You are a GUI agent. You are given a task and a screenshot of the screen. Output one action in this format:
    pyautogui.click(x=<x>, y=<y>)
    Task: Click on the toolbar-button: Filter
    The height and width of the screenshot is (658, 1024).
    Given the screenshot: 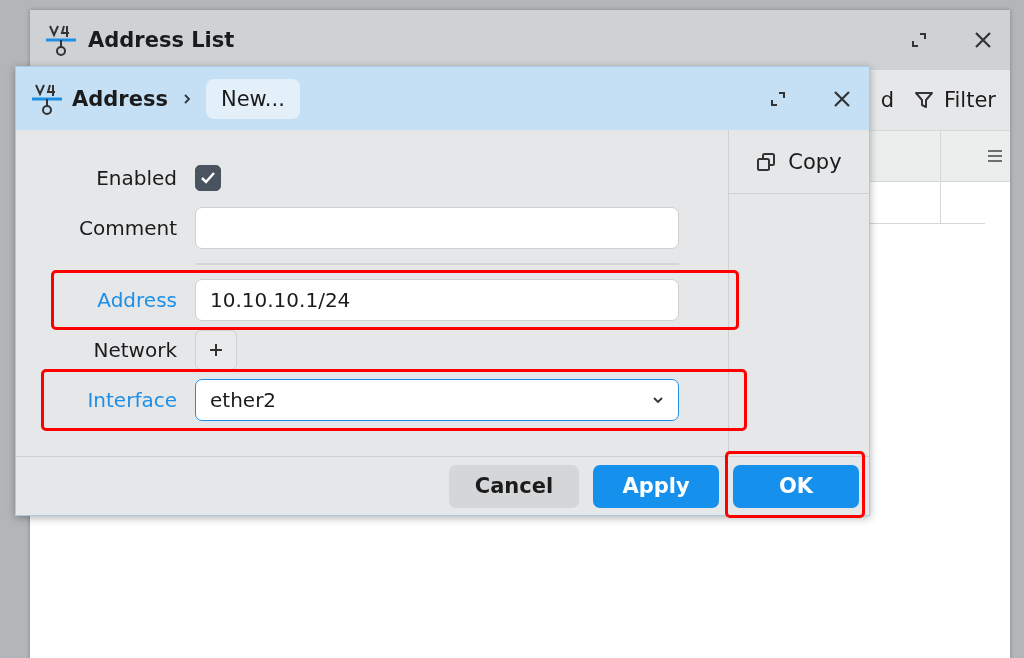 What is the action you would take?
    pyautogui.click(x=955, y=100)
    